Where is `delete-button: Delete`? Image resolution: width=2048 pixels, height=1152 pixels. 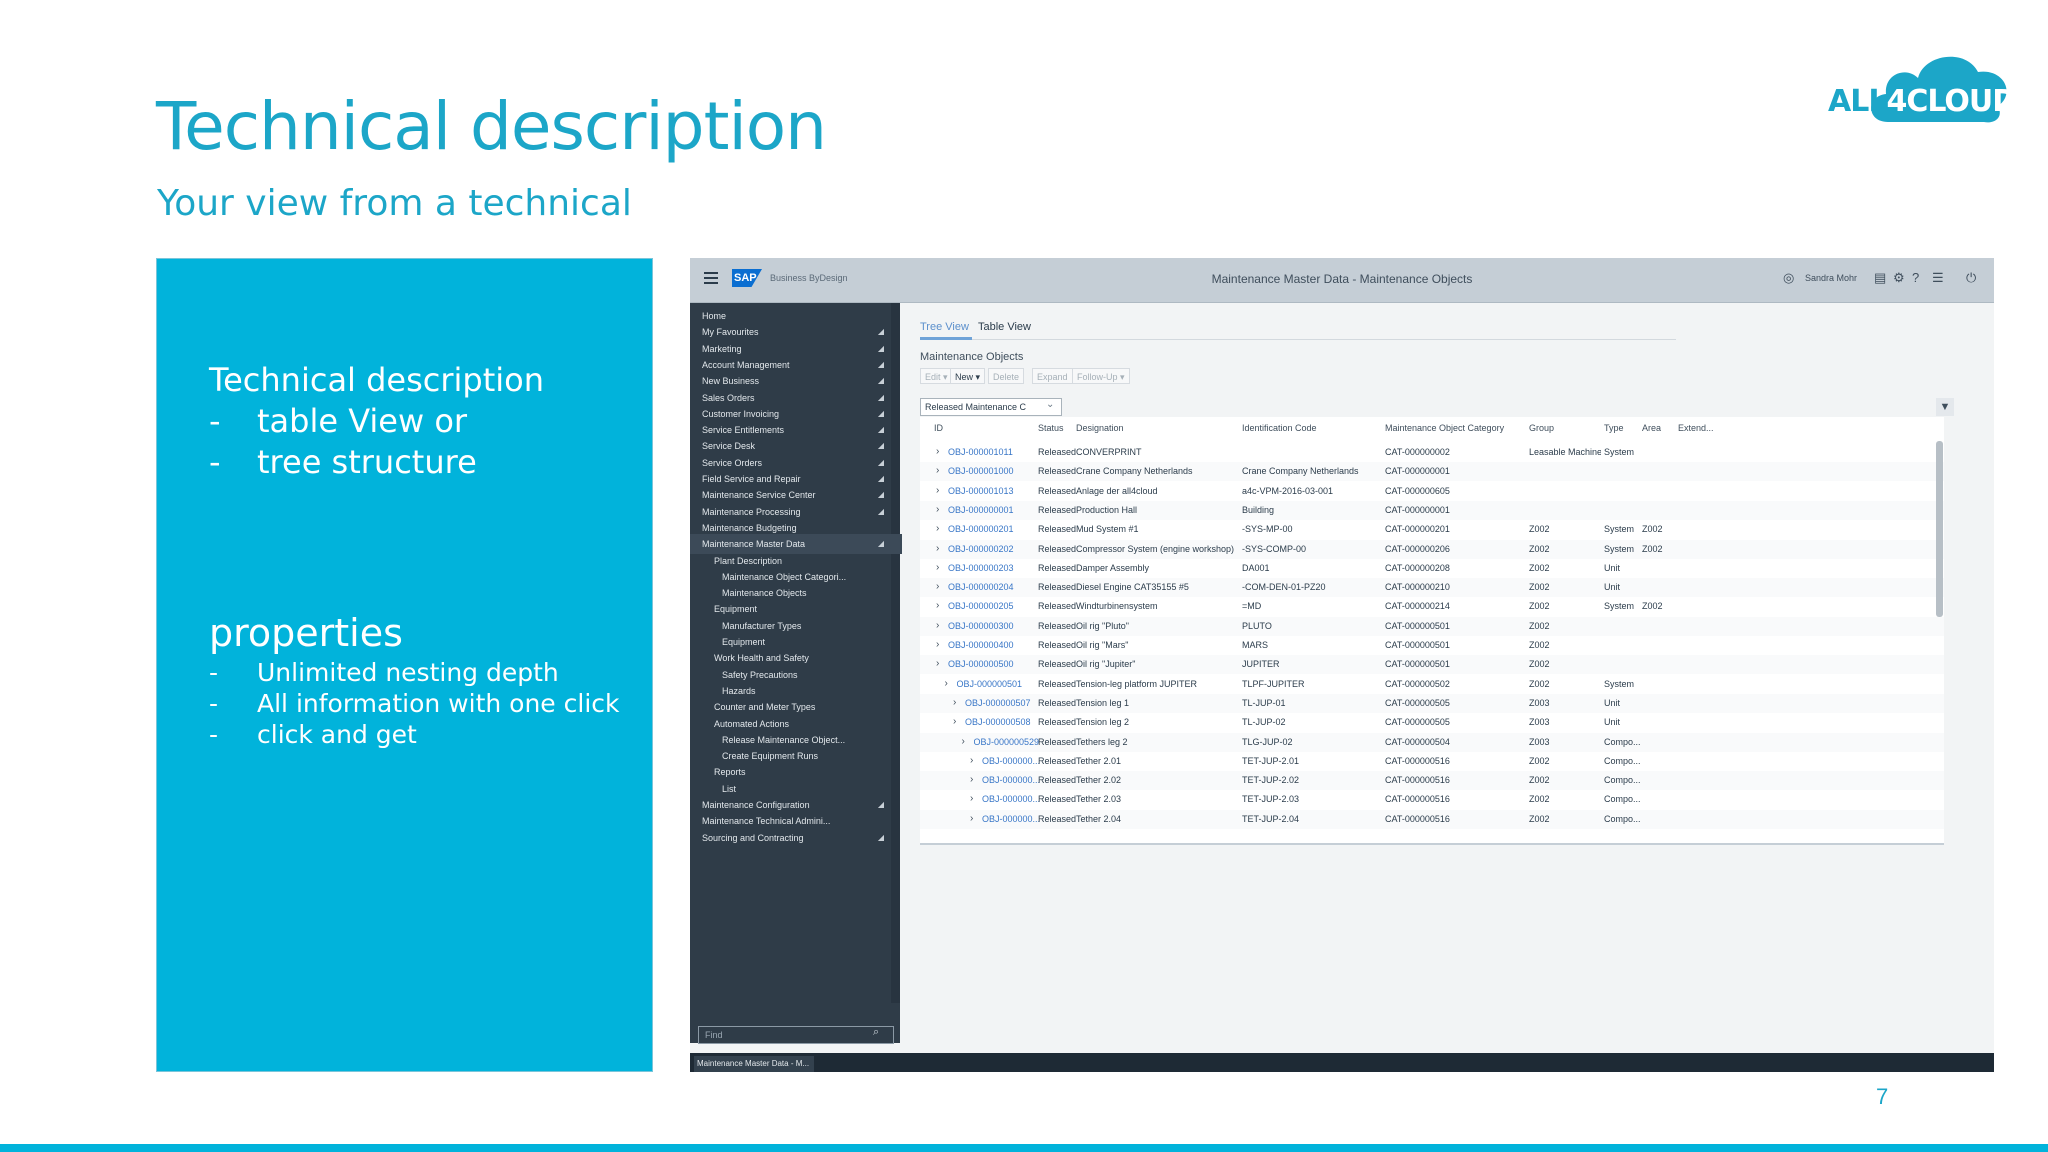
delete-button: Delete is located at coordinates (1006, 376).